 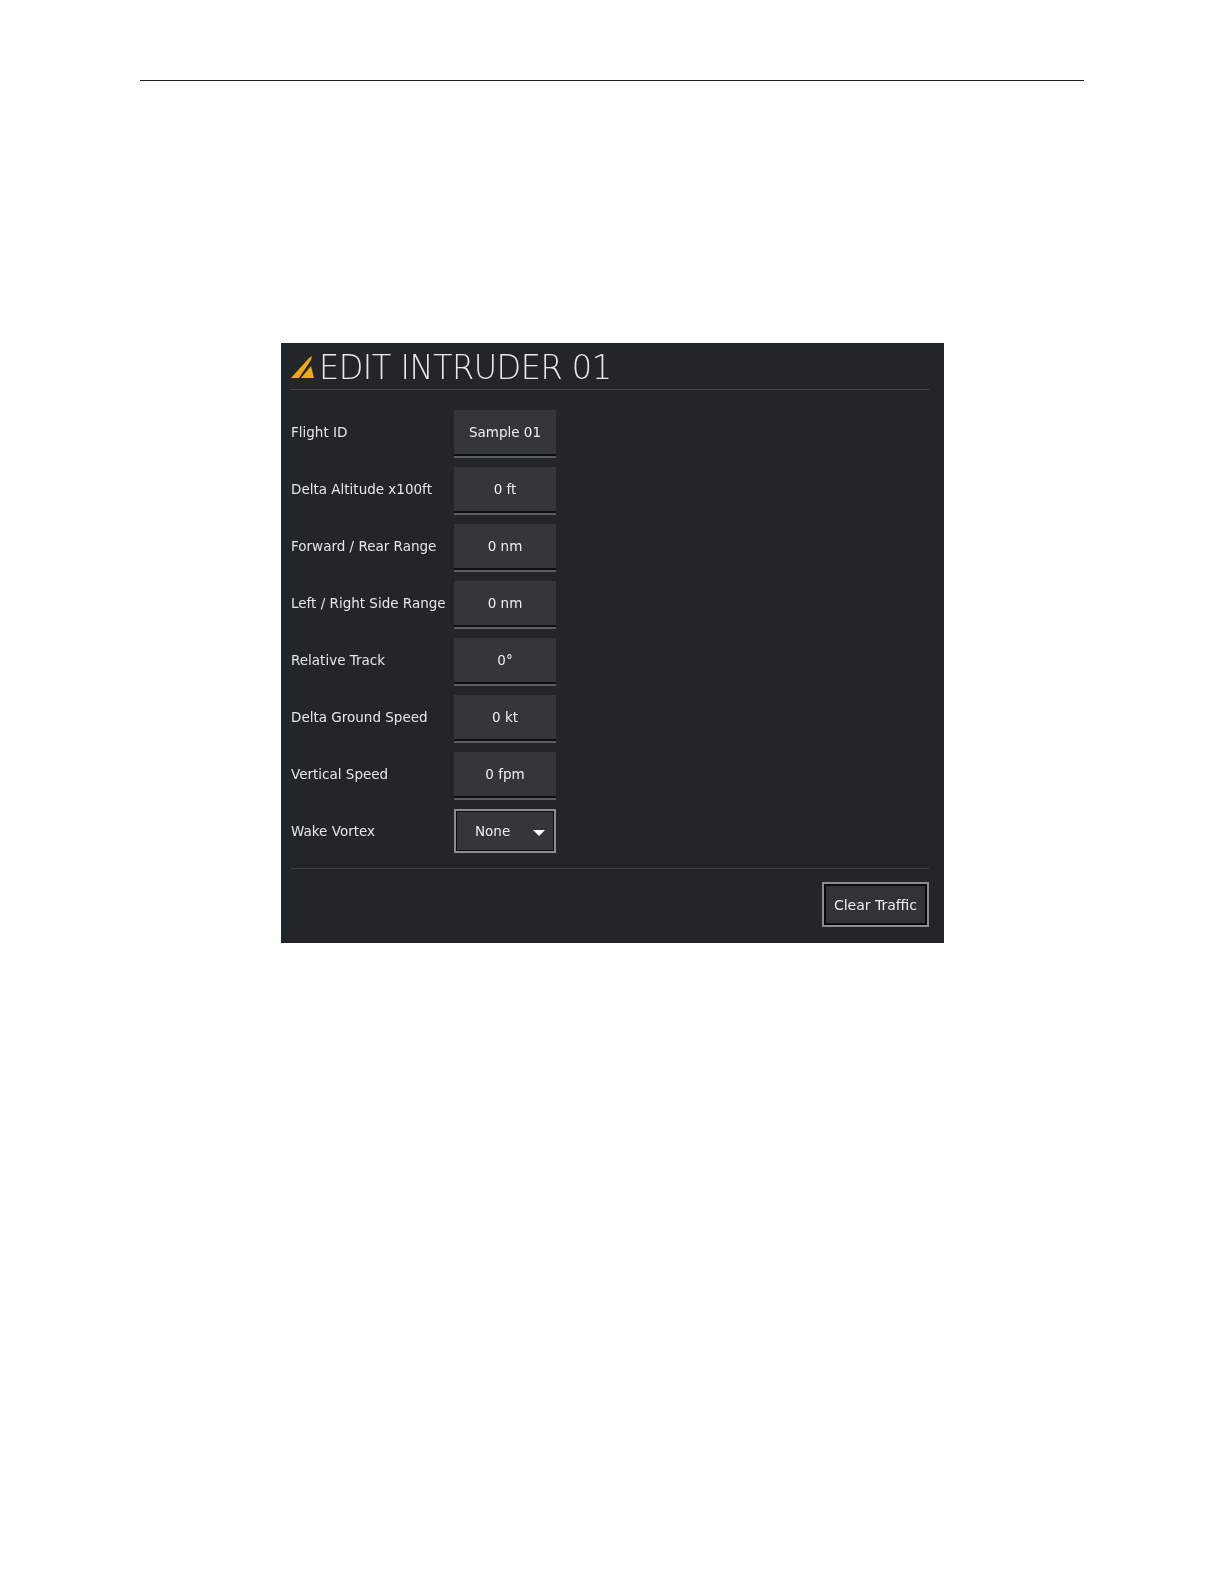 What do you see at coordinates (875, 904) in the screenshot?
I see `clear-traffic-button: Clear Traffic` at bounding box center [875, 904].